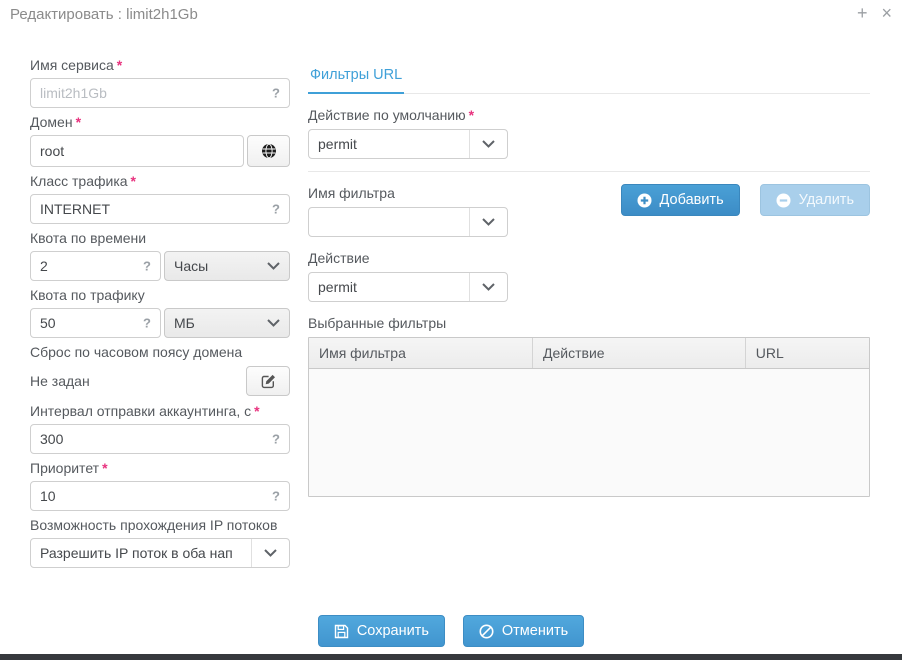  What do you see at coordinates (160, 485) in the screenshot?
I see `field-priority: Приоритет* ?` at bounding box center [160, 485].